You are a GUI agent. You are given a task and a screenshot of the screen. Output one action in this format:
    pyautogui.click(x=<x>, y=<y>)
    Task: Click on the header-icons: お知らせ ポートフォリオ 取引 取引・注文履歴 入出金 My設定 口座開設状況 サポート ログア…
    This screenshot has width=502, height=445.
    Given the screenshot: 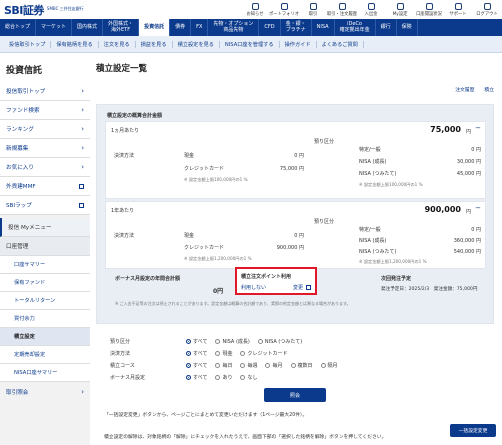 What is the action you would take?
    pyautogui.click(x=371, y=9)
    